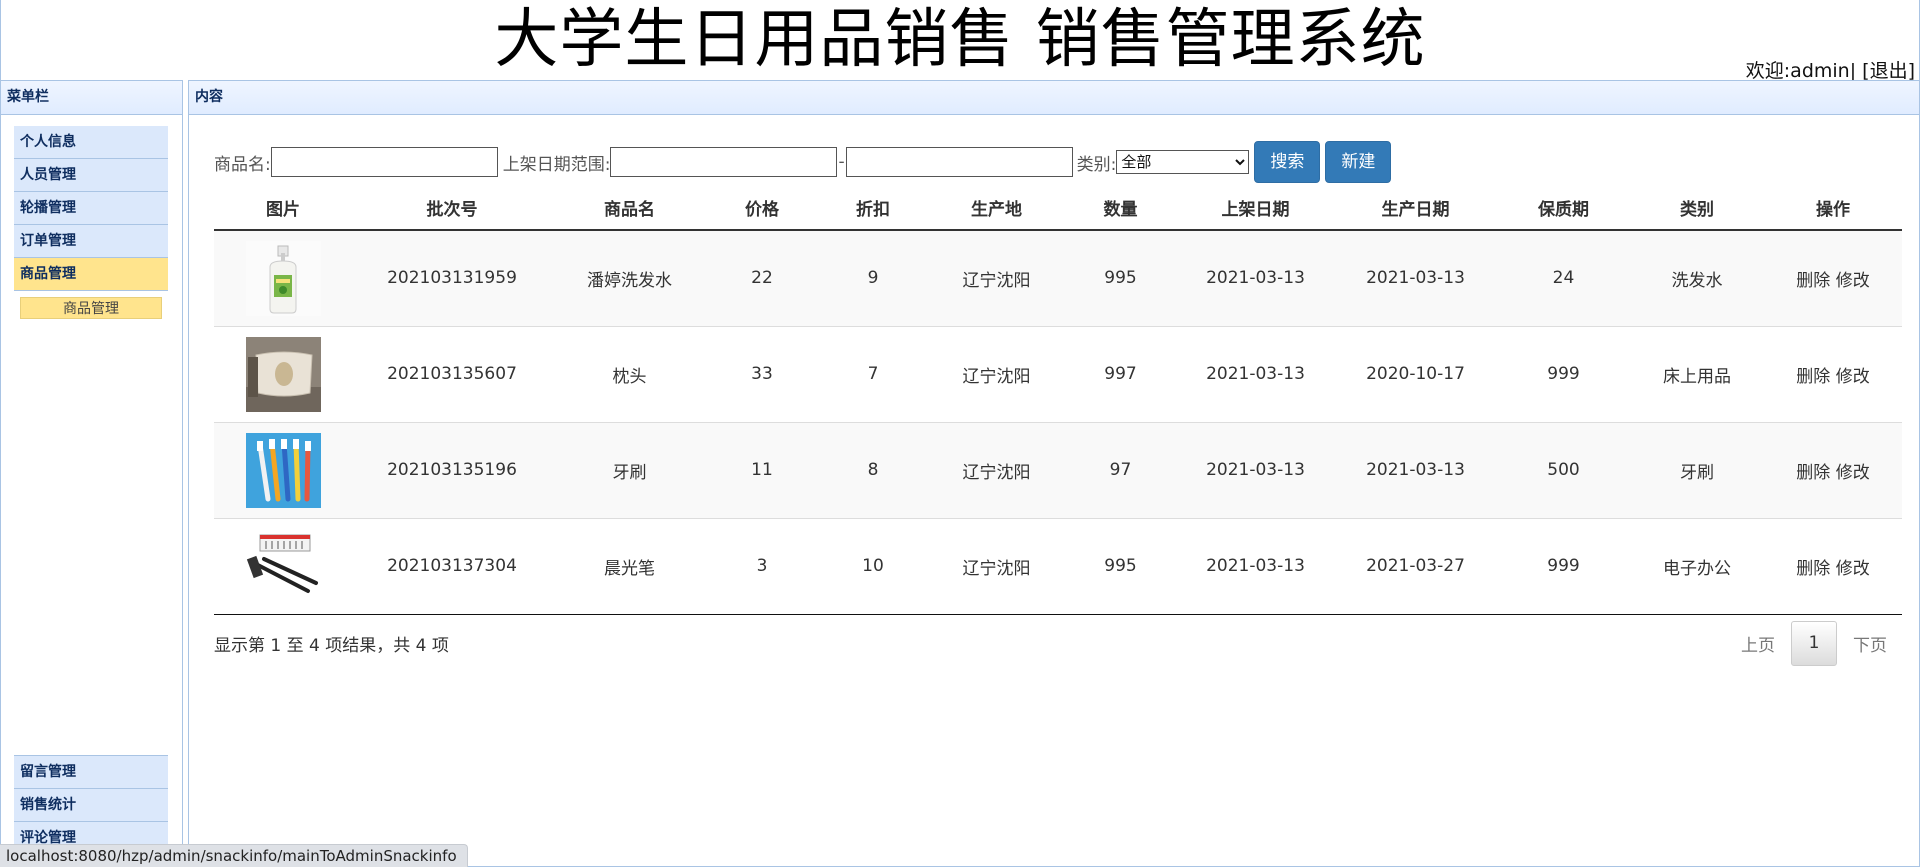  I want to click on table-cell-name: 晨光笔, so click(629, 566).